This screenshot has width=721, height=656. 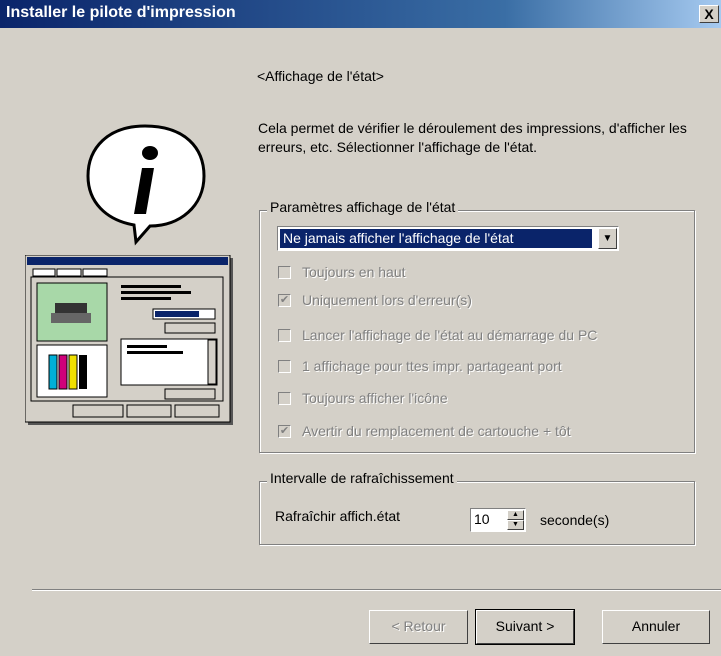 What do you see at coordinates (709, 14) in the screenshot?
I see `close-button: X` at bounding box center [709, 14].